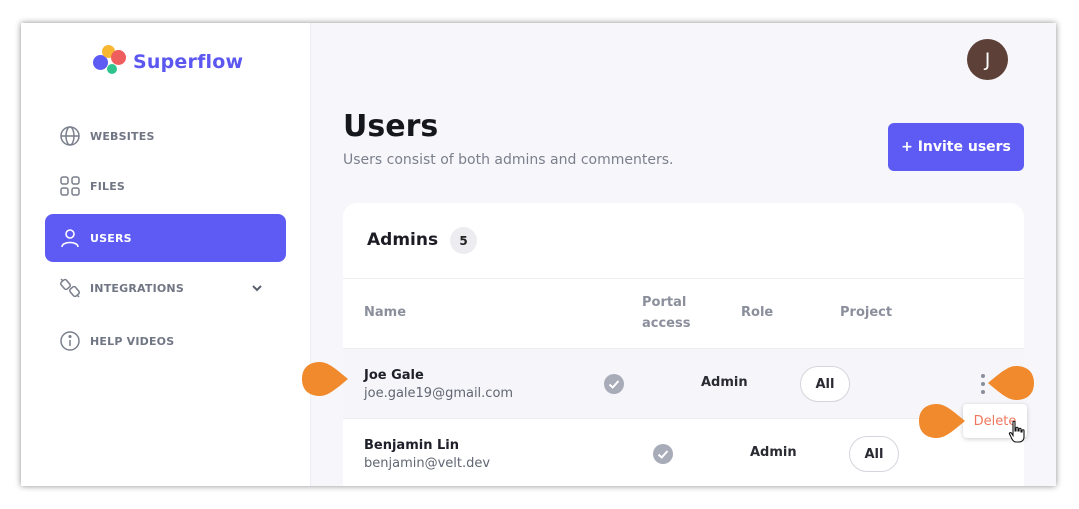 This screenshot has height=509, width=1079. What do you see at coordinates (111, 238) in the screenshot?
I see `sidebar-item-label: USERS` at bounding box center [111, 238].